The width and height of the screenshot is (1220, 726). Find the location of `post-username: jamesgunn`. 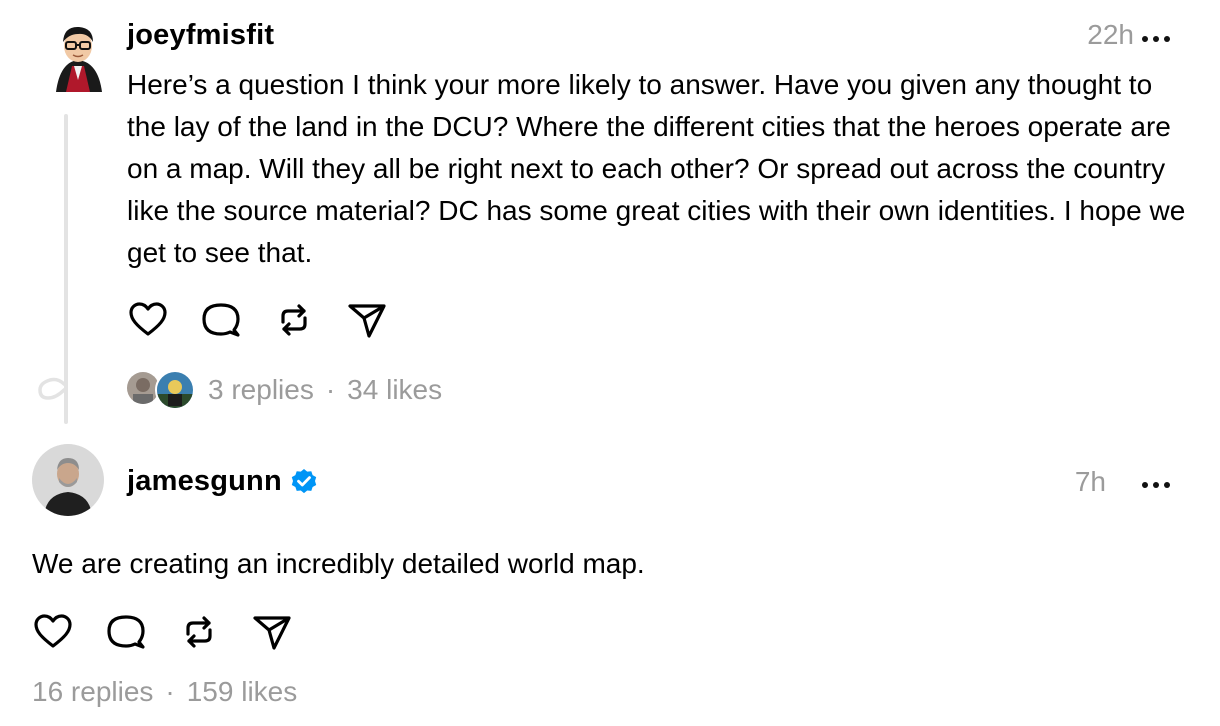

post-username: jamesgunn is located at coordinates (204, 481).